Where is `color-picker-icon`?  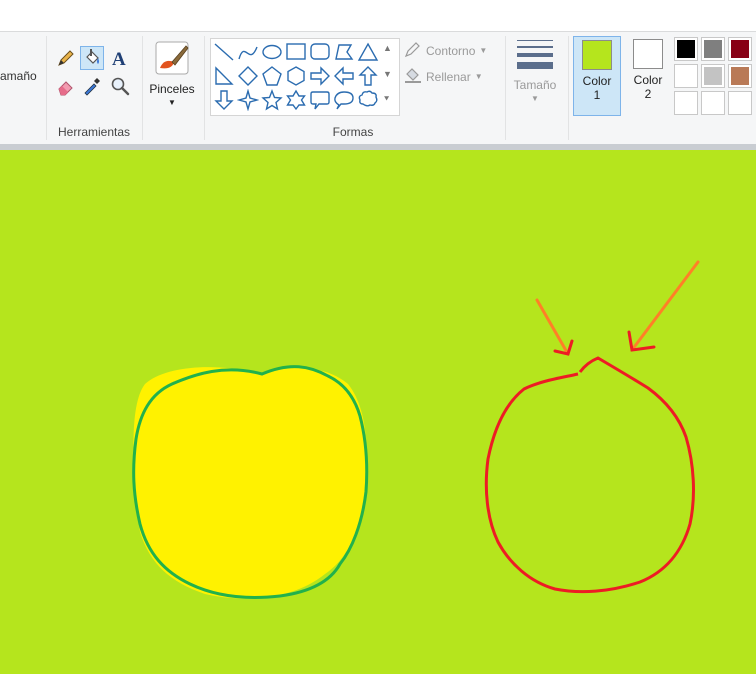 color-picker-icon is located at coordinates (92, 86).